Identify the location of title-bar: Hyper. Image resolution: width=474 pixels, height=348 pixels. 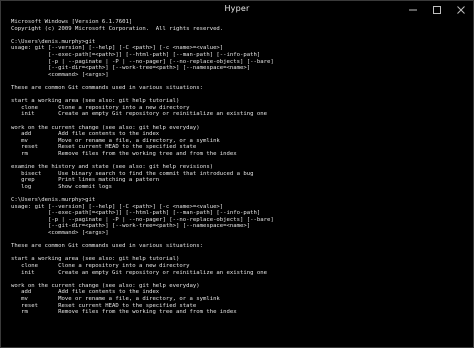
(237, 10).